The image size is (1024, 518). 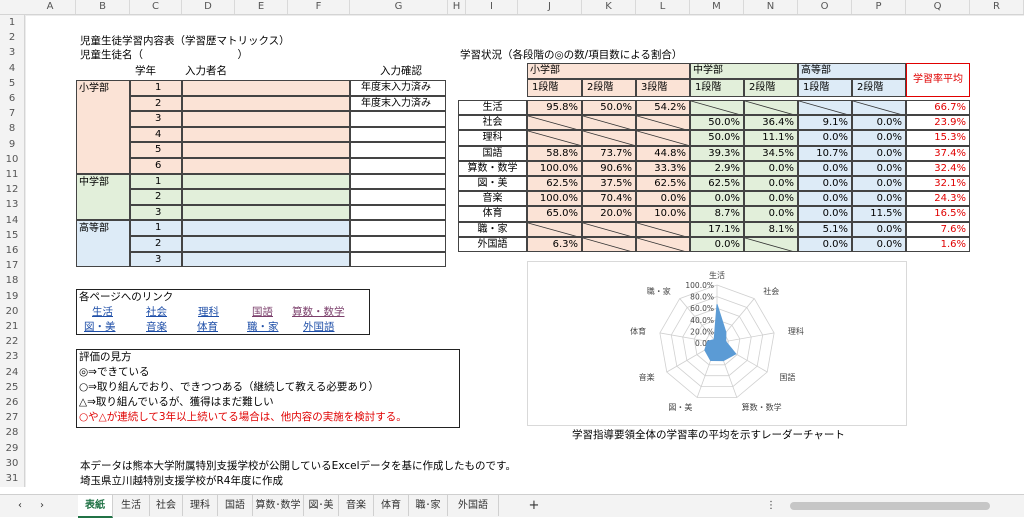 I want to click on row-header-1: 1, so click(x=12, y=22).